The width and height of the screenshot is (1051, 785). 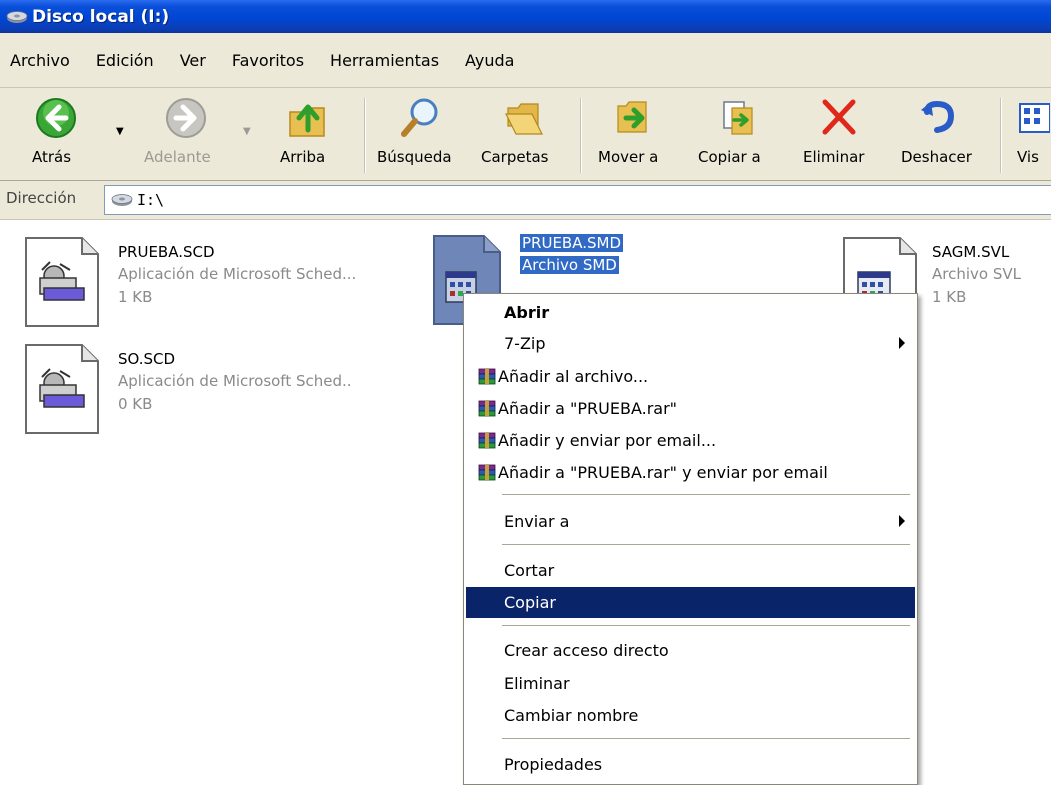 What do you see at coordinates (125, 60) in the screenshot?
I see `menu-edicion: Edición` at bounding box center [125, 60].